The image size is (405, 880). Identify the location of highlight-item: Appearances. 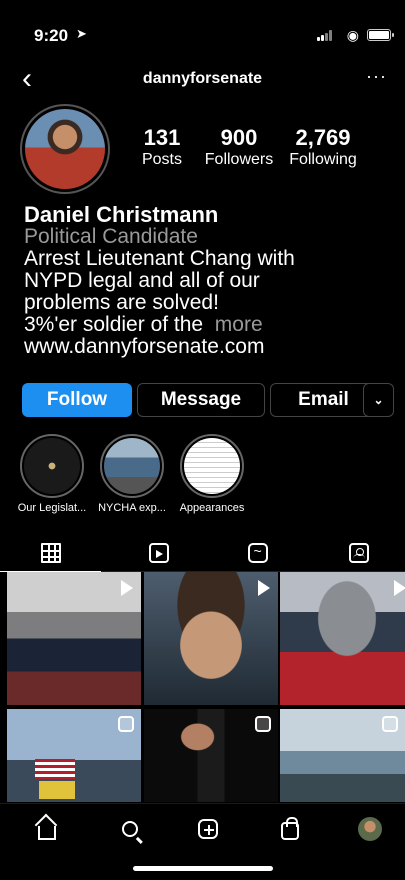
(212, 474).